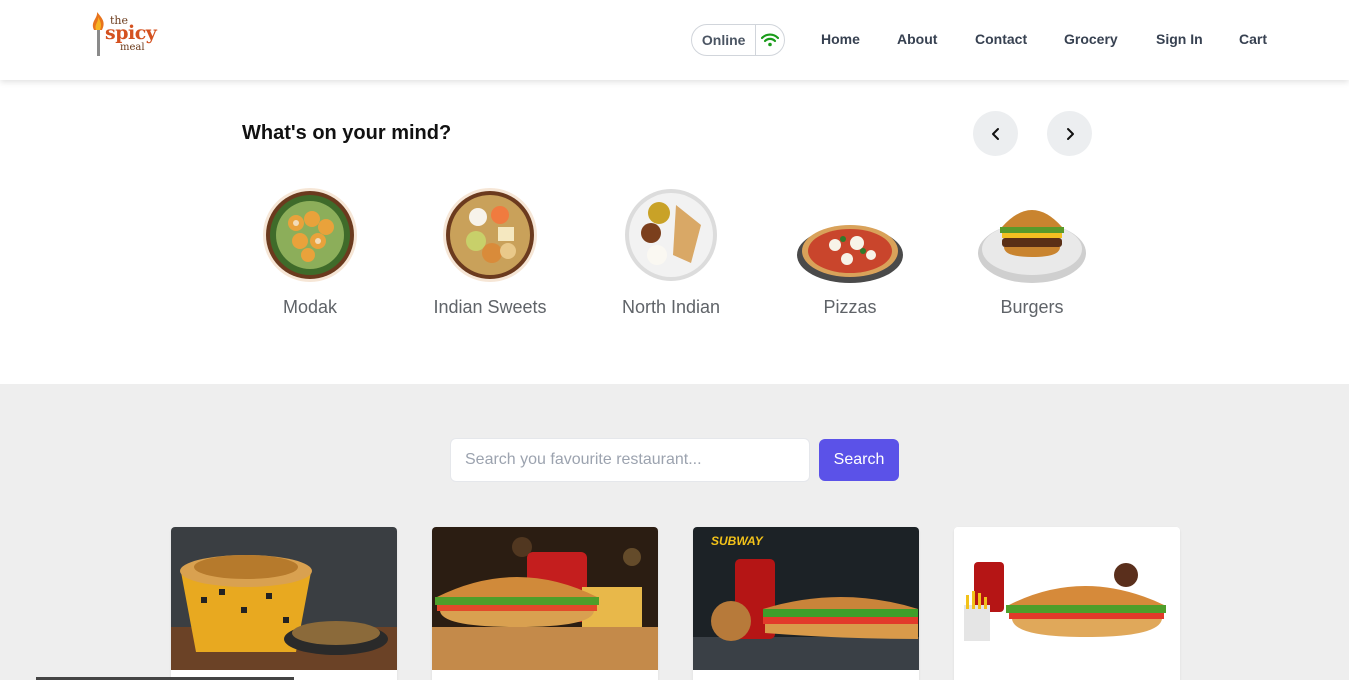  What do you see at coordinates (723, 40) in the screenshot?
I see `online-status-label: Online` at bounding box center [723, 40].